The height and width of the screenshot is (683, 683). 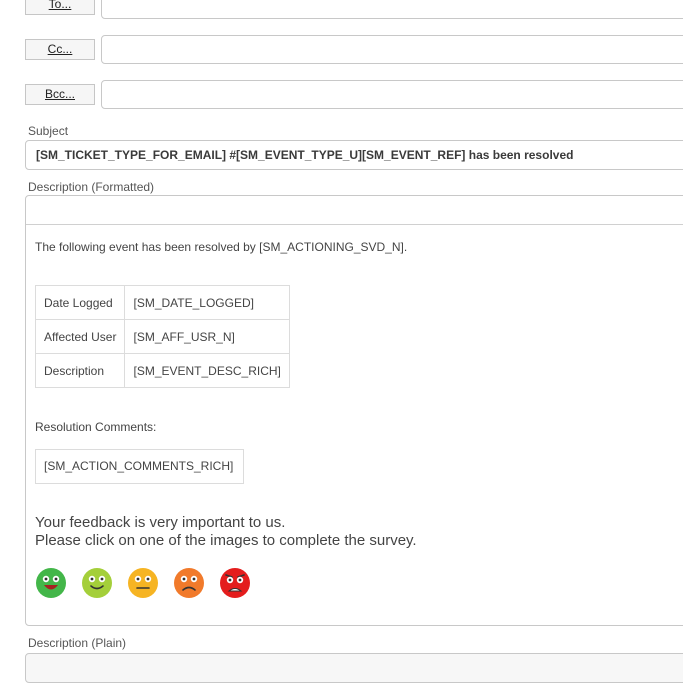 I want to click on table-cell-key: Description, so click(x=80, y=370).